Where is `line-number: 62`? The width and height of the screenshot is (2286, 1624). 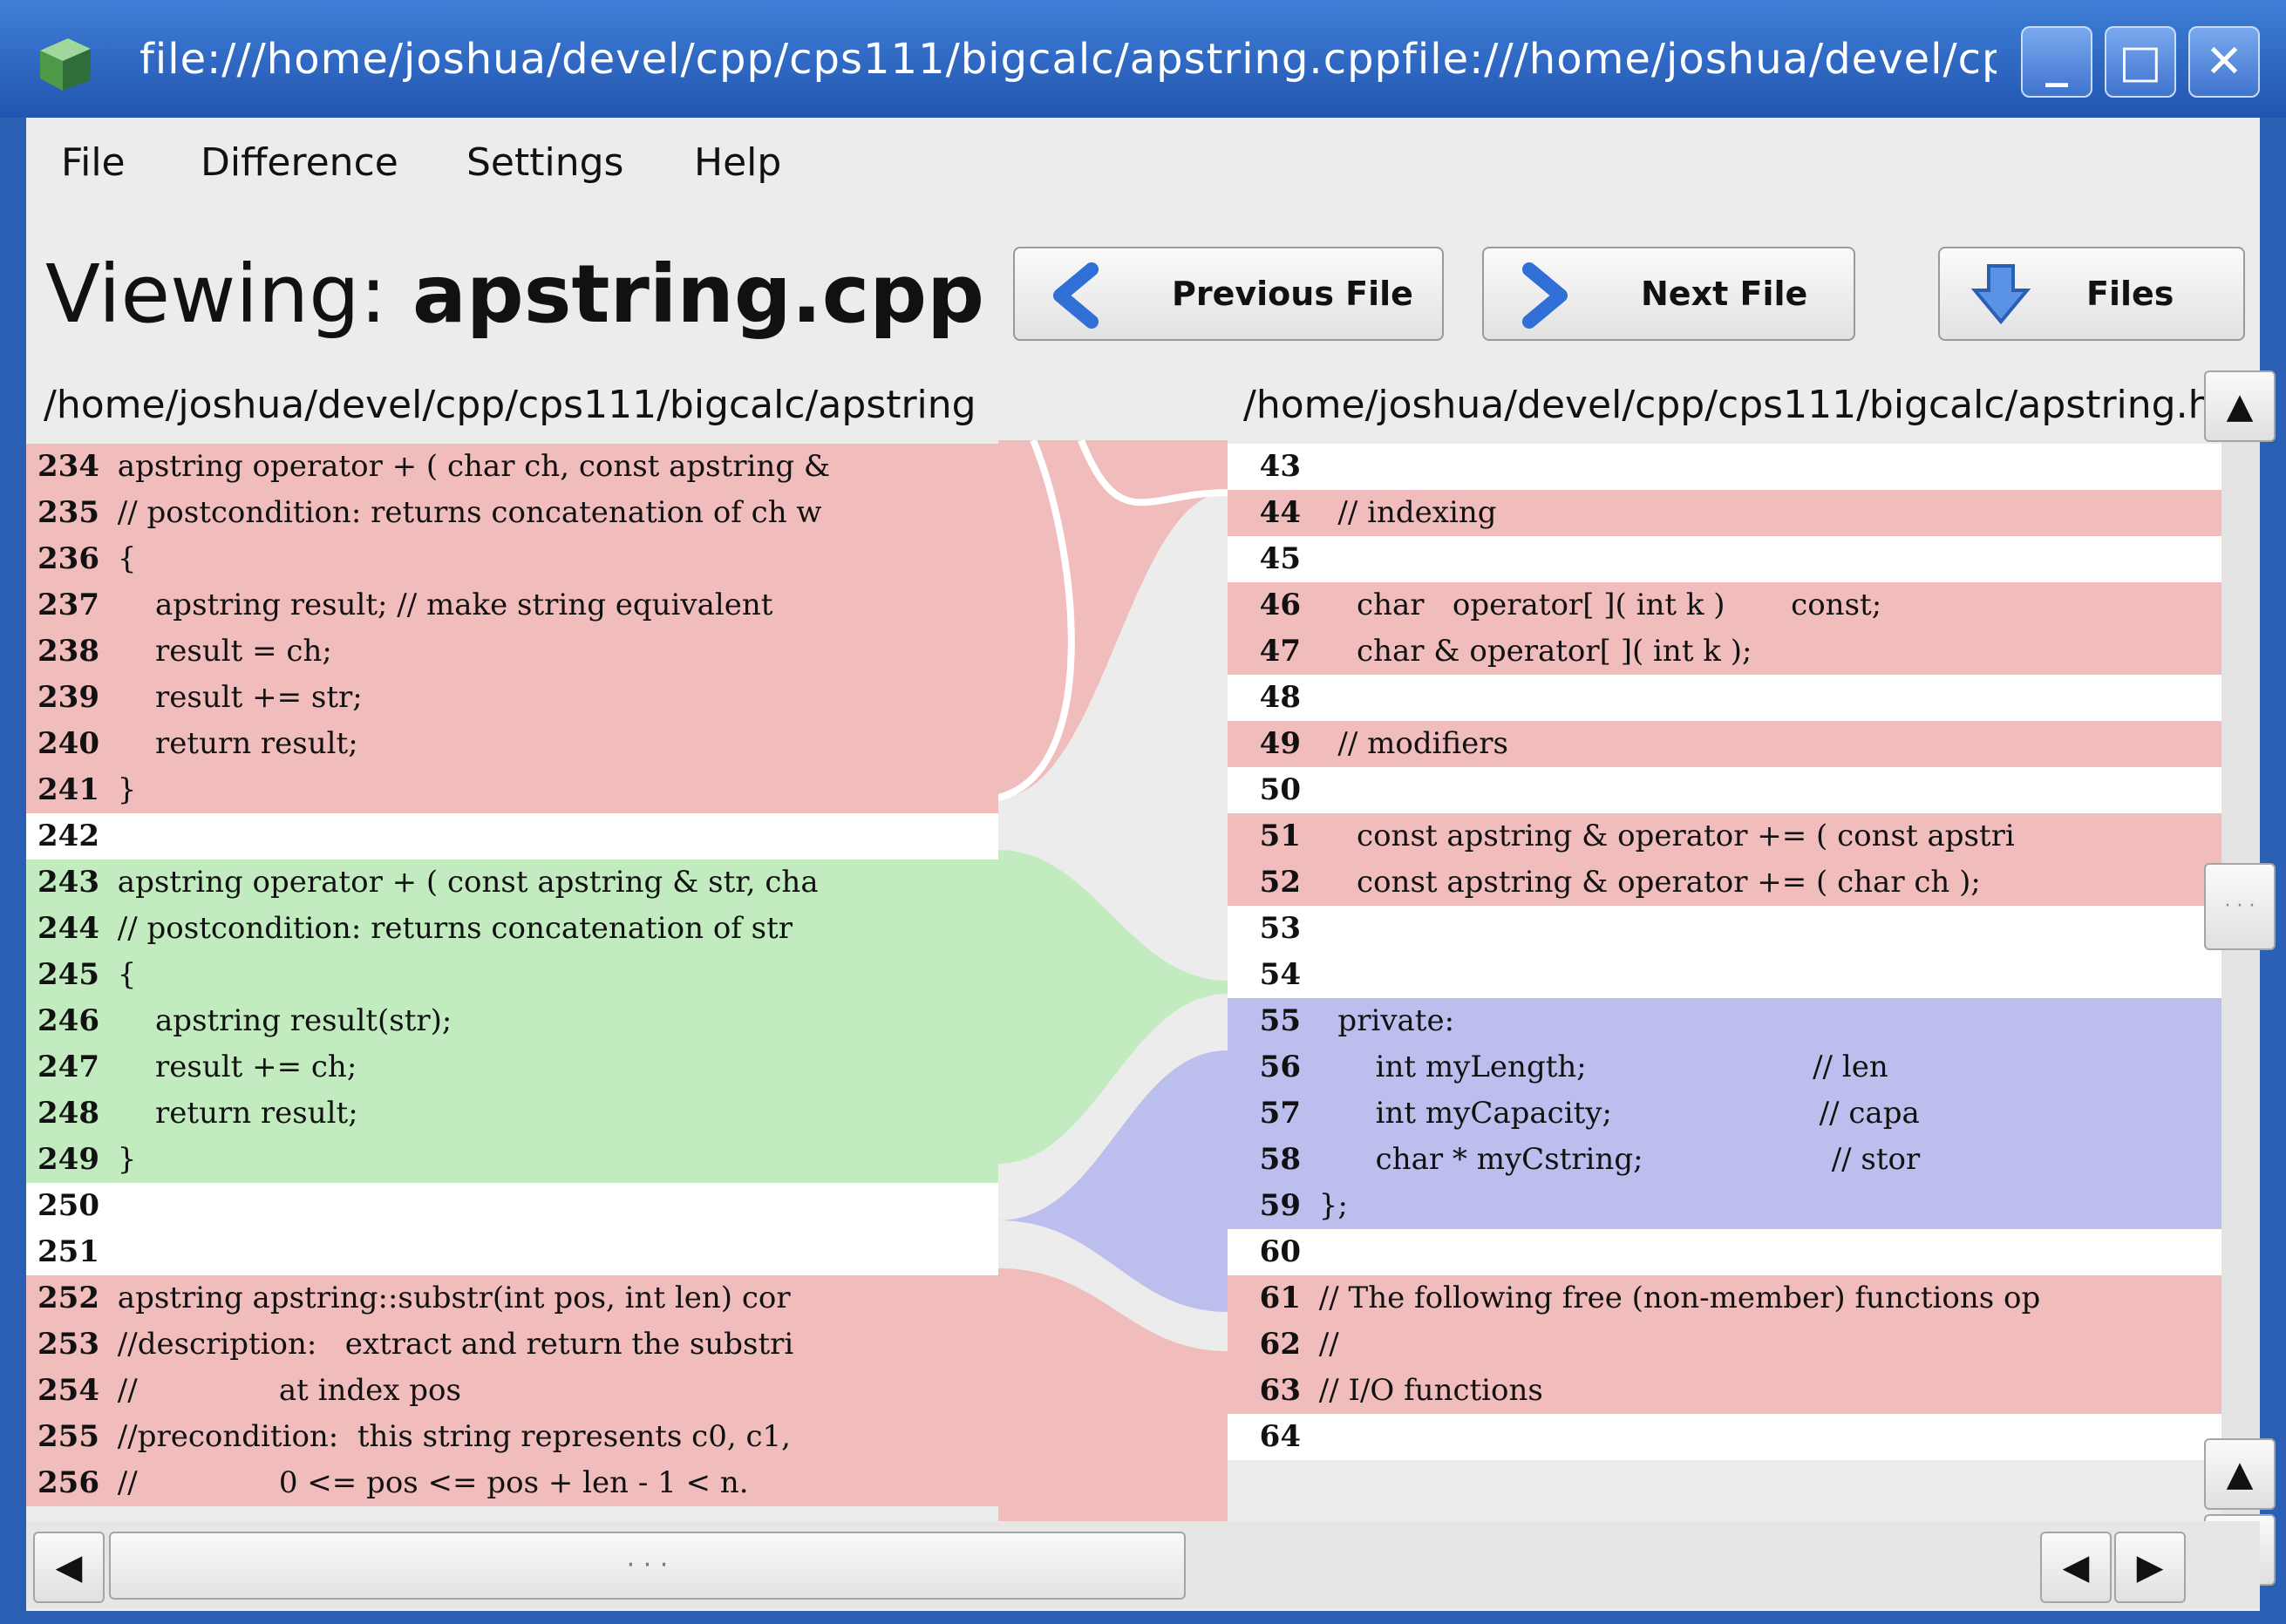
line-number: 62 is located at coordinates (1280, 1344).